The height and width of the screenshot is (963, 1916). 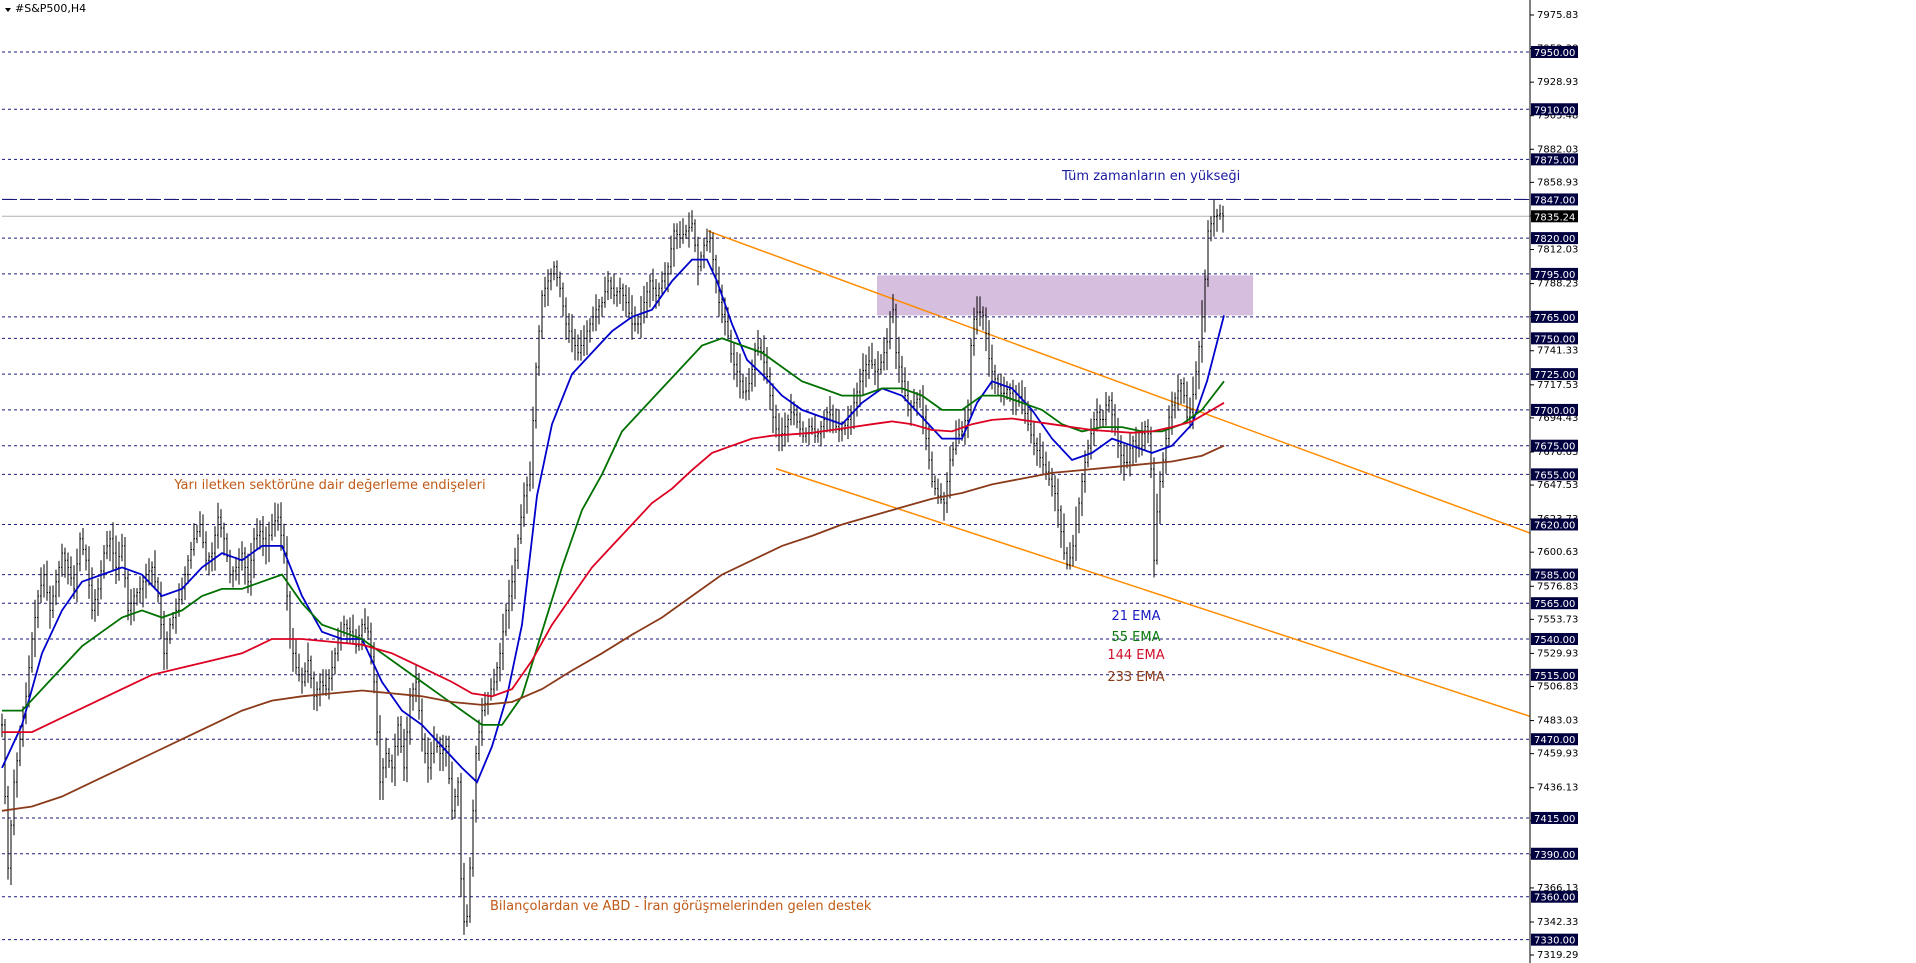 I want to click on level-price-label: 7415.00, so click(x=1554, y=819).